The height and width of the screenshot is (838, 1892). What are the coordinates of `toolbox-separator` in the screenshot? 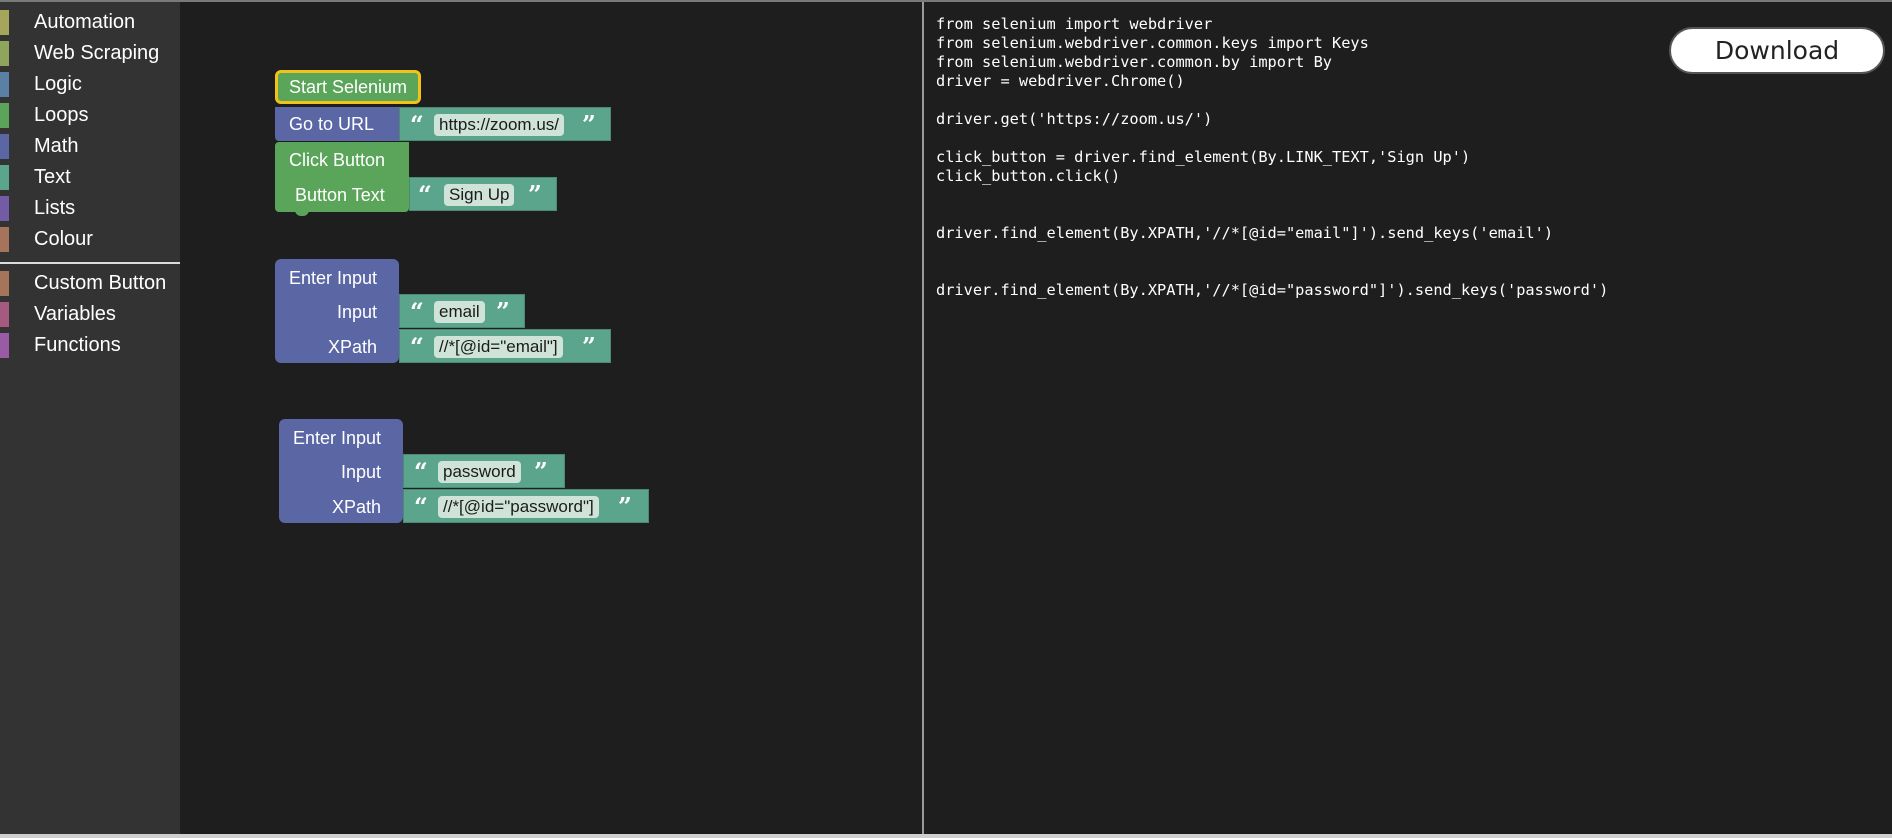 It's located at (90, 263).